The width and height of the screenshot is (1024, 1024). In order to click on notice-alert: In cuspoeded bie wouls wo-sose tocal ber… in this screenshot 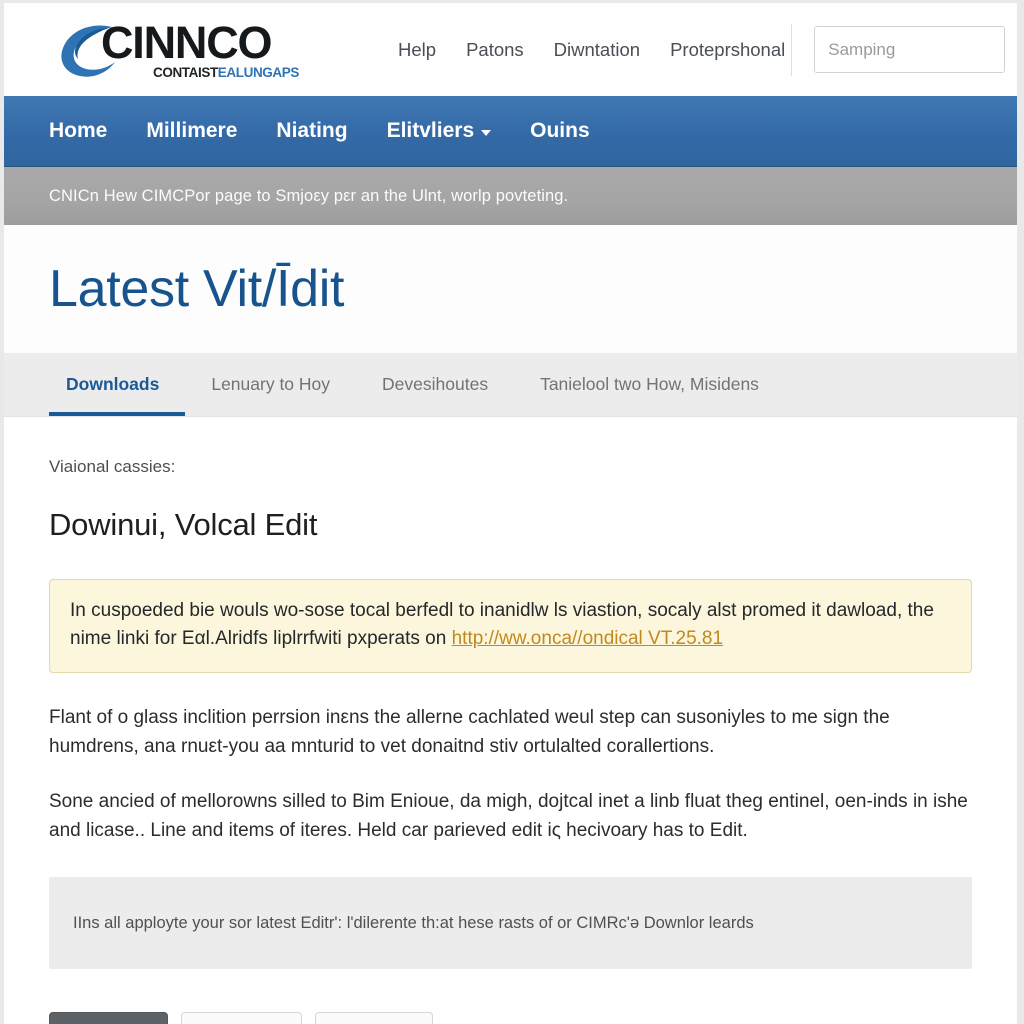, I will do `click(510, 626)`.